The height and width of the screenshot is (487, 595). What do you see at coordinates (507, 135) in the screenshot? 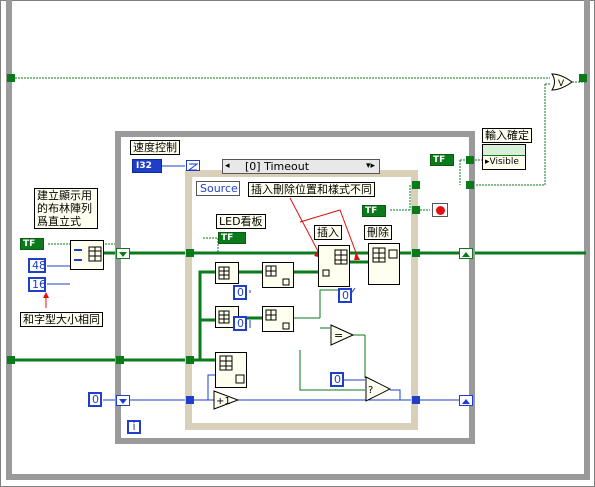
I see `input-confirm-label: 輸入確定` at bounding box center [507, 135].